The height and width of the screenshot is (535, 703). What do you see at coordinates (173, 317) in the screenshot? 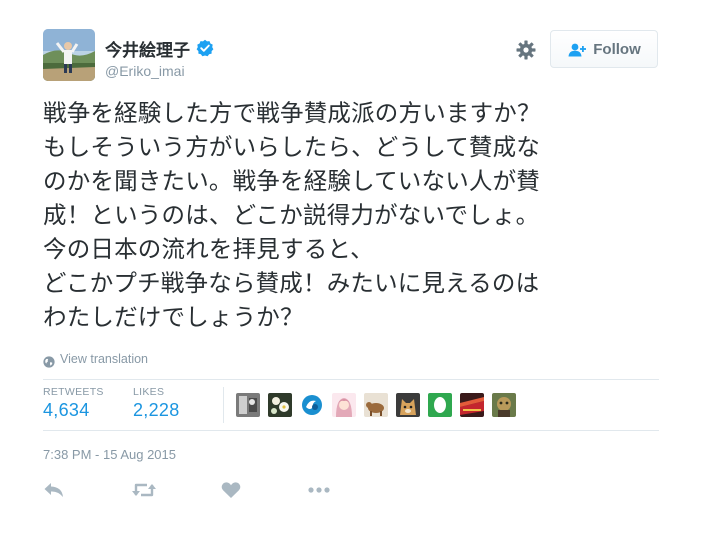
I see `tweet-text-line: わたしだけでしょうか？` at bounding box center [173, 317].